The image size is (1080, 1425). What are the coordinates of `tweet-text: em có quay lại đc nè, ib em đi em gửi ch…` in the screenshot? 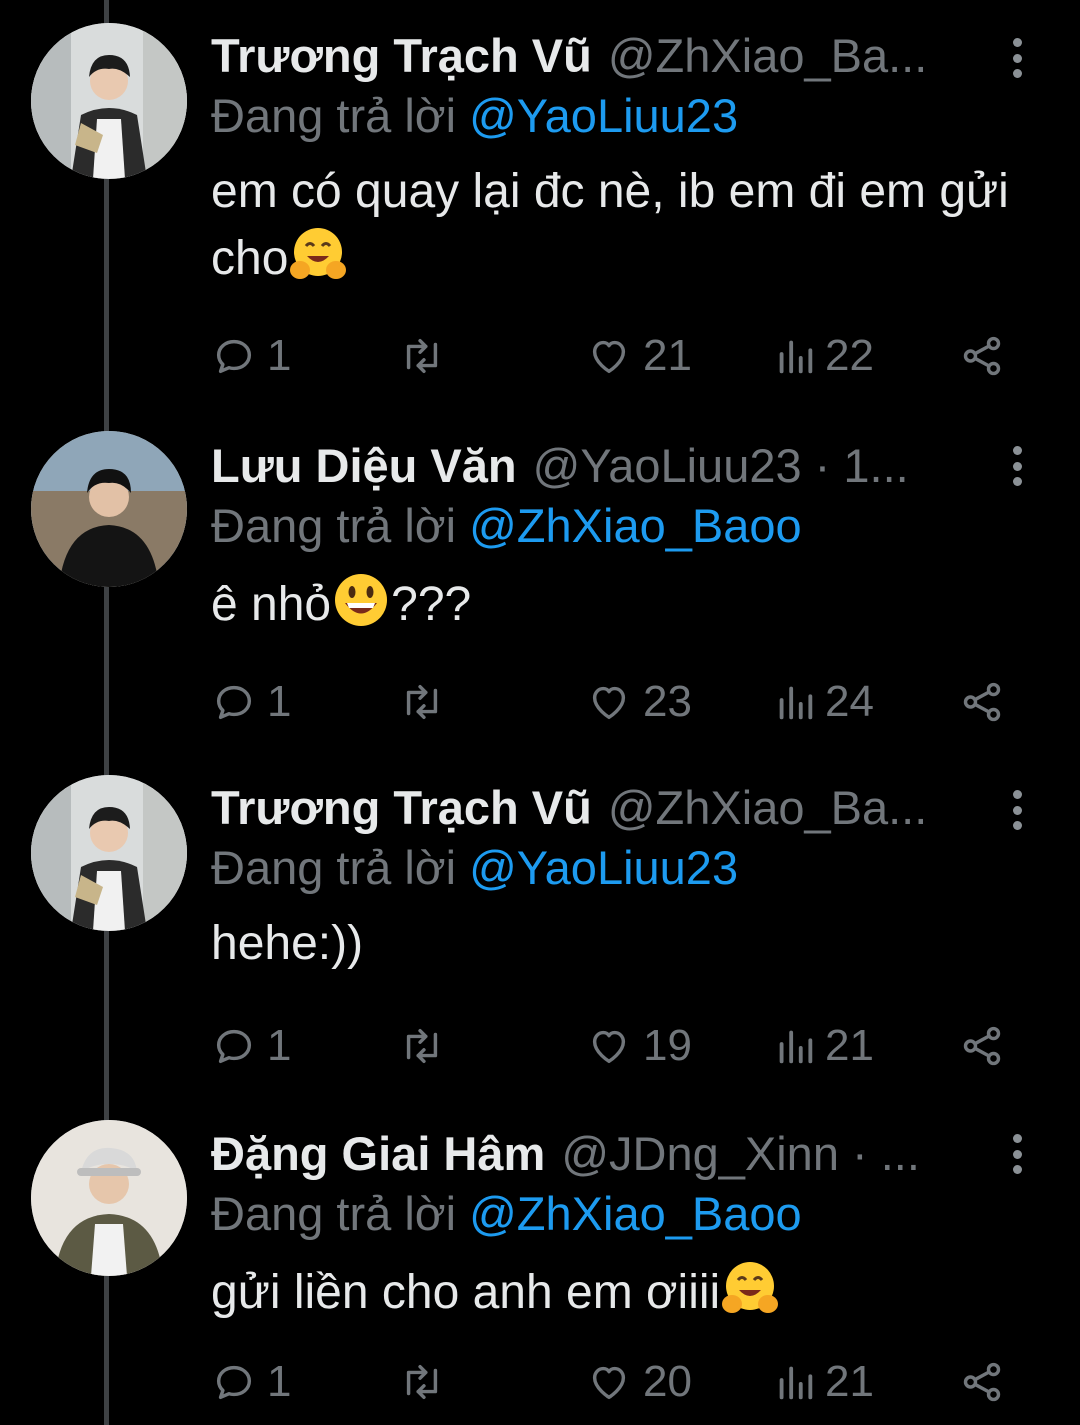 It's located at (611, 225).